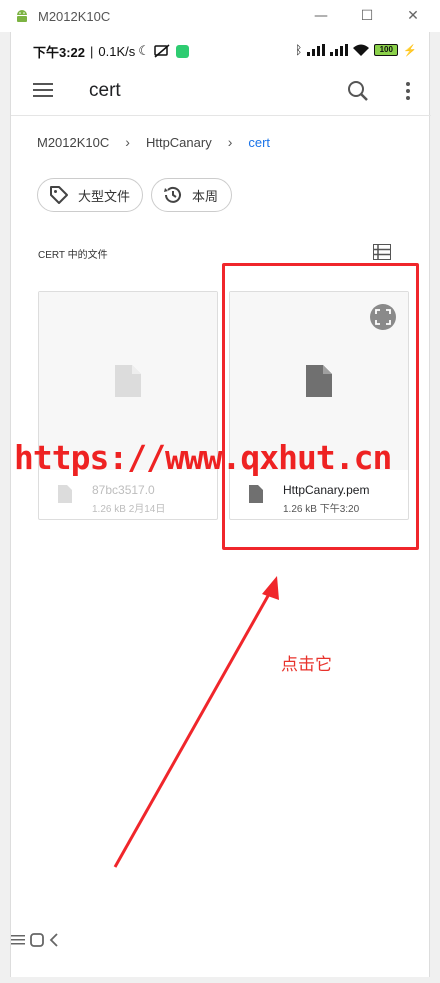 The width and height of the screenshot is (440, 983). I want to click on window-title: M2012K10C, so click(74, 16).